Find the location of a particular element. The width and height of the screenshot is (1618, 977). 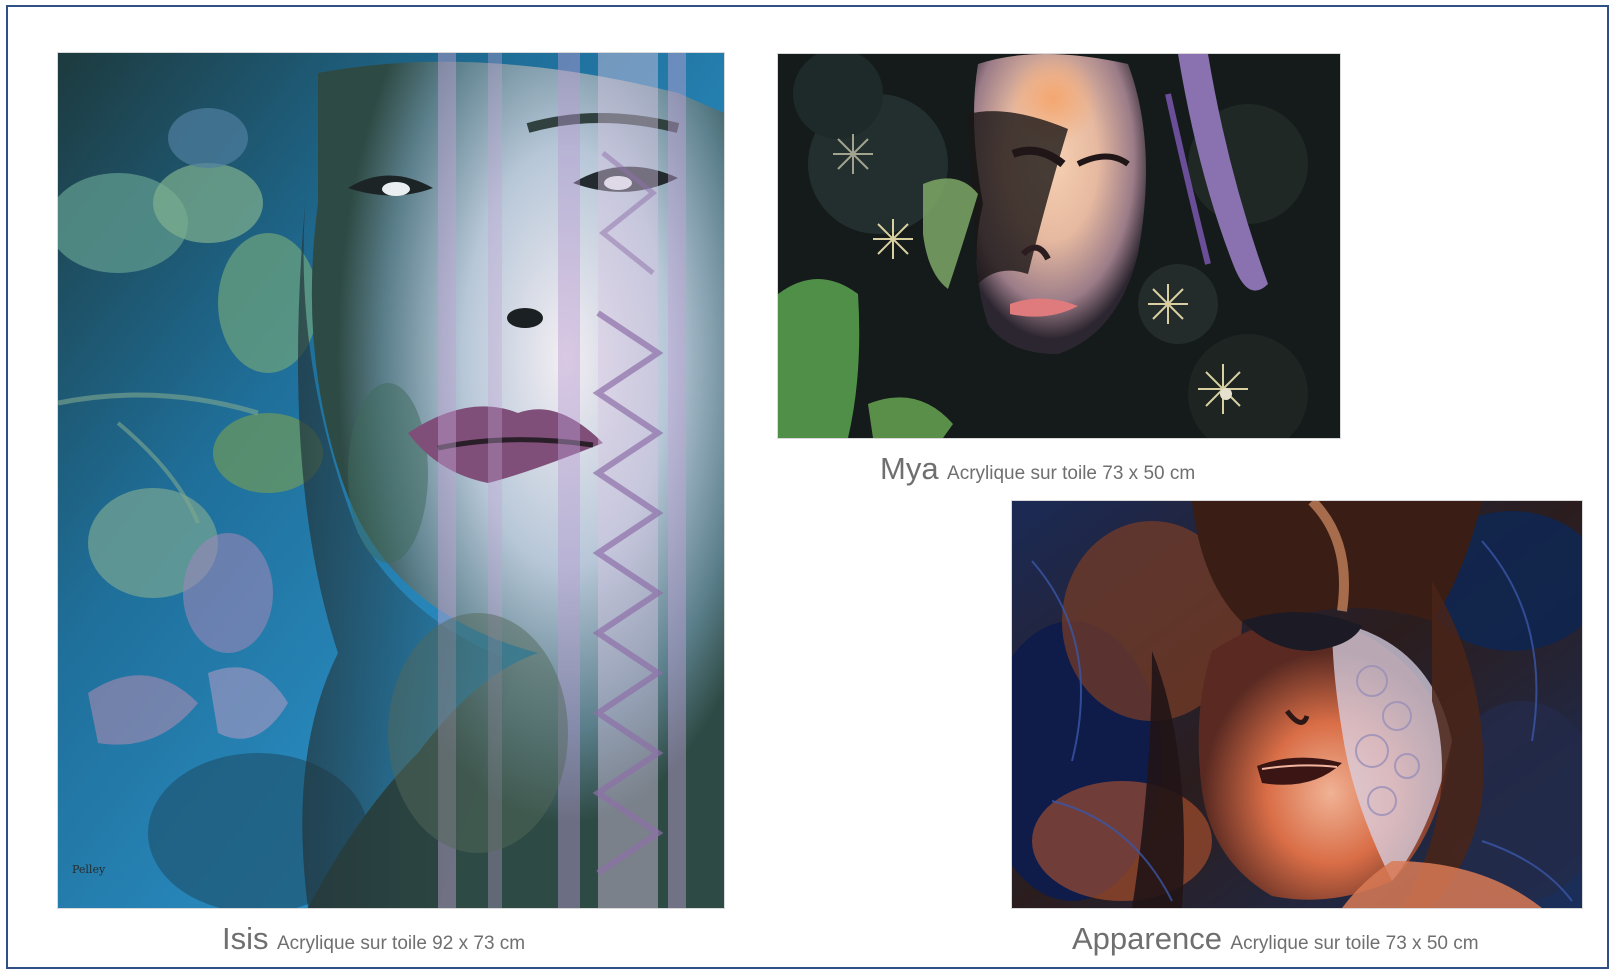

caption-isis: Isis Acrylique sur toile 92 x 73 cm is located at coordinates (373, 938).